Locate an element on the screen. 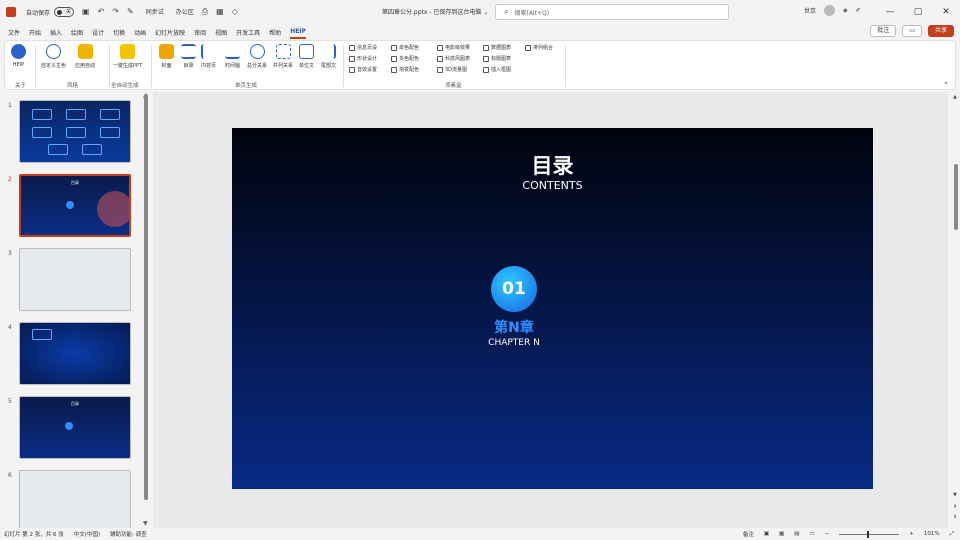 The image size is (960, 540). thumbnail-6: 6 is located at coordinates (70, 501).